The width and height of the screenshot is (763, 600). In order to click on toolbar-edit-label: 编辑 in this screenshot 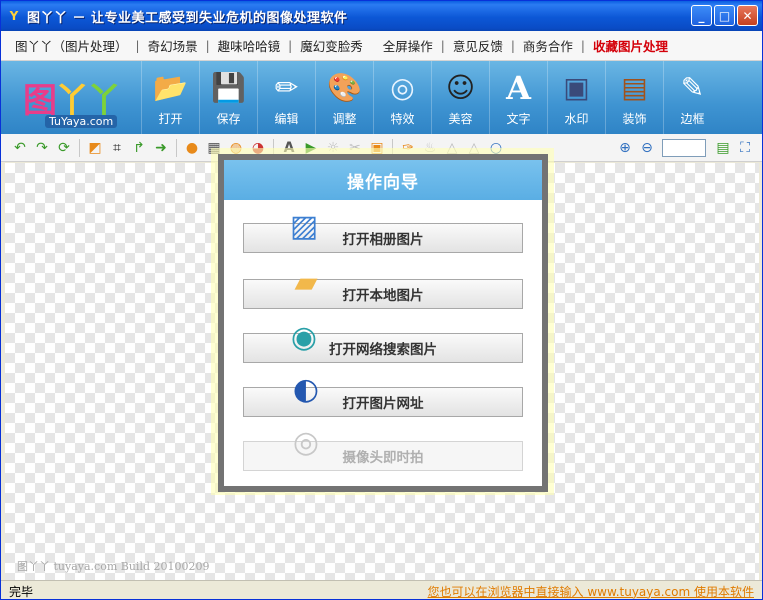, I will do `click(286, 118)`.